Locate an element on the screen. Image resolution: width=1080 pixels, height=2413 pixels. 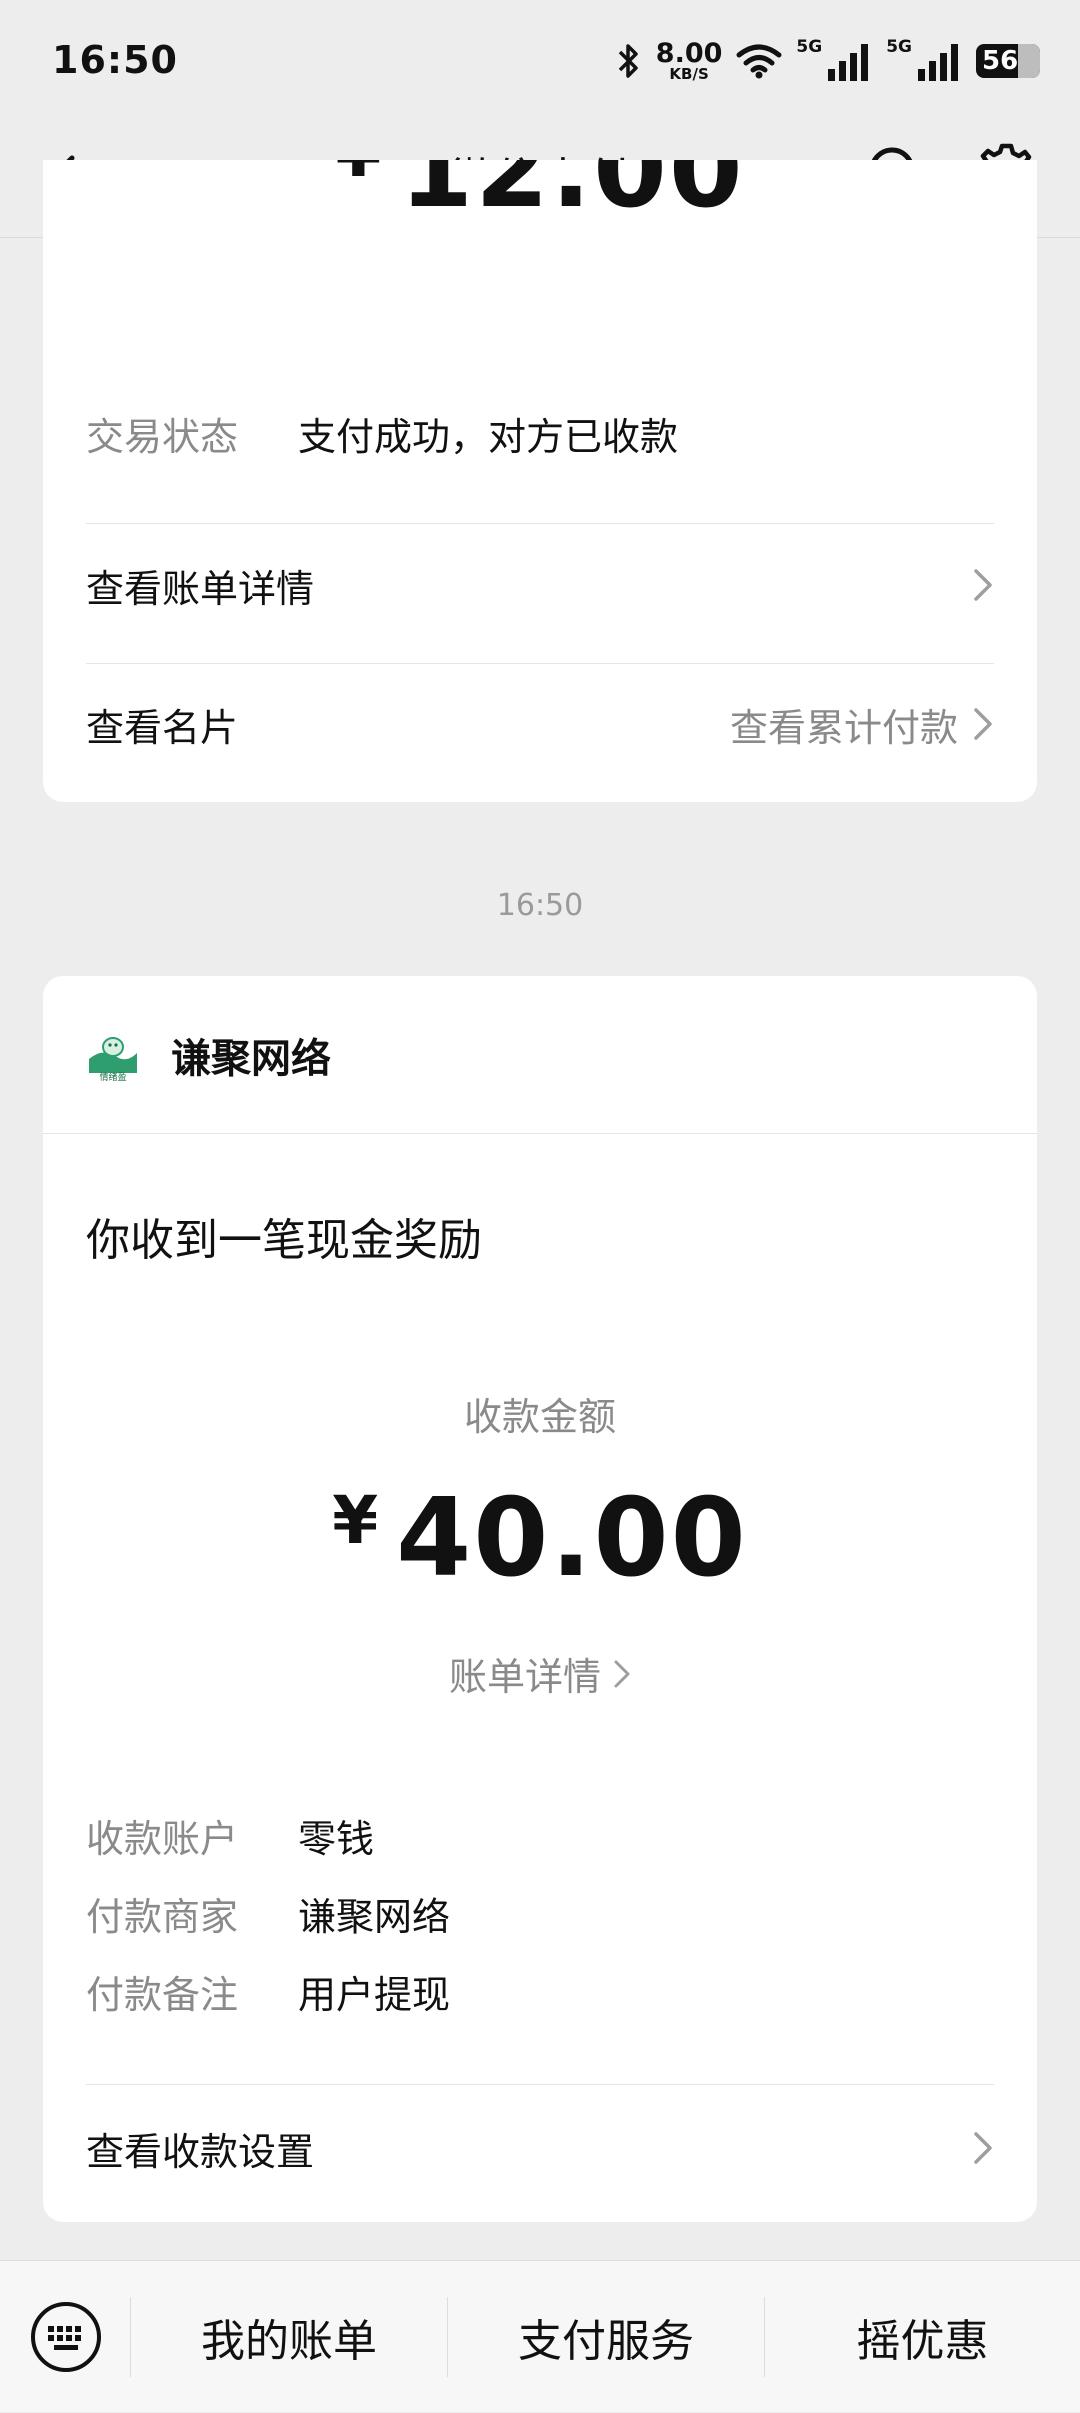
battery-level: 56 is located at coordinates (1000, 61).